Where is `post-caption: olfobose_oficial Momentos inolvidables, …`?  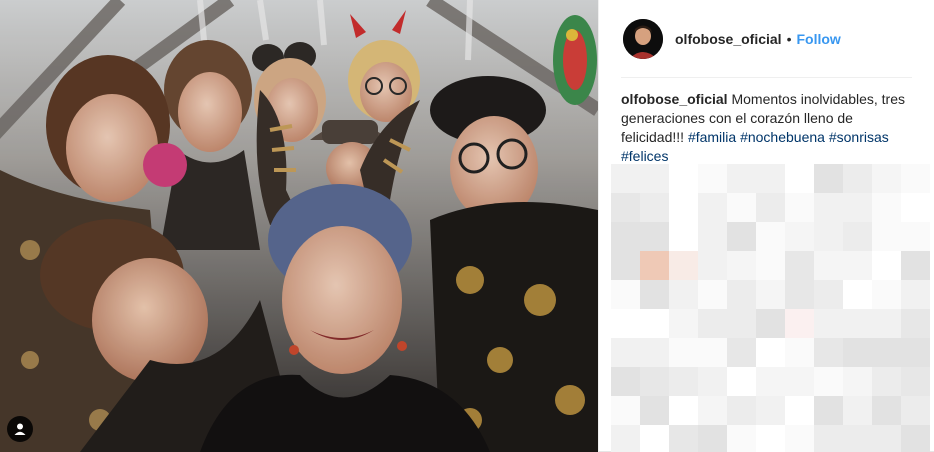 post-caption: olfobose_oficial Momentos inolvidables, … is located at coordinates (766, 128).